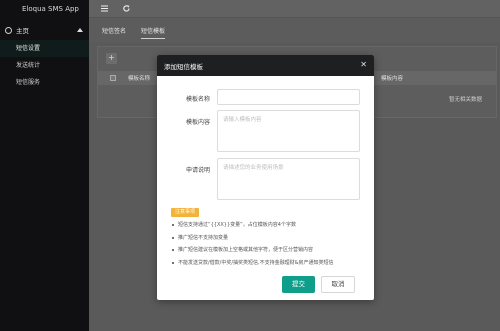 This screenshot has width=500, height=331. I want to click on sidebar-group-home: 主页, so click(44, 30).